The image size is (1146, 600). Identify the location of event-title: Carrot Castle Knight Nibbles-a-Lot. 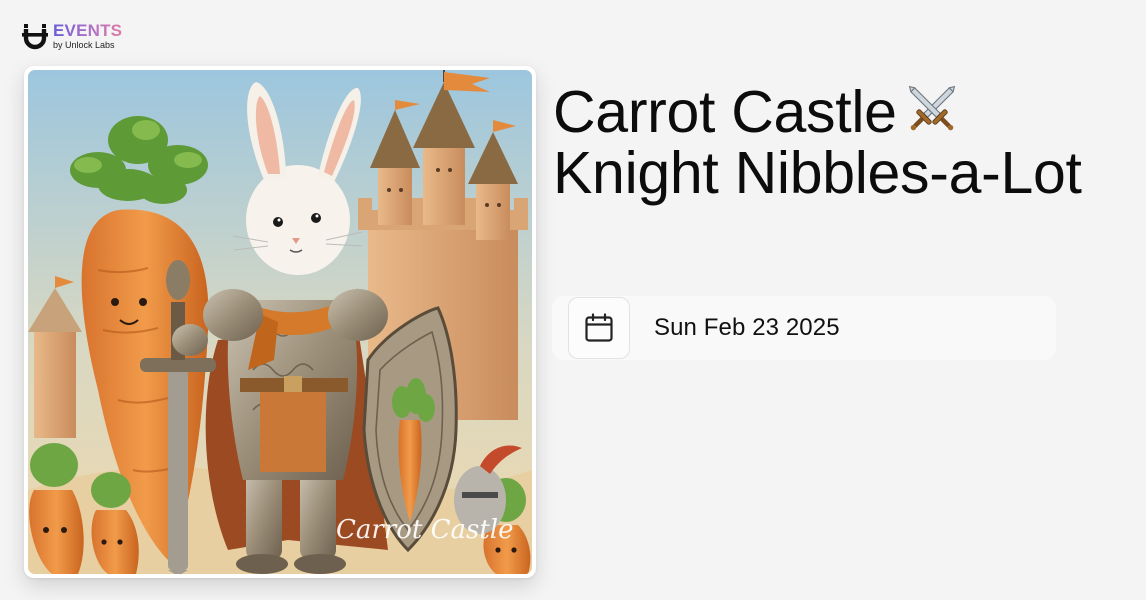
(823, 142).